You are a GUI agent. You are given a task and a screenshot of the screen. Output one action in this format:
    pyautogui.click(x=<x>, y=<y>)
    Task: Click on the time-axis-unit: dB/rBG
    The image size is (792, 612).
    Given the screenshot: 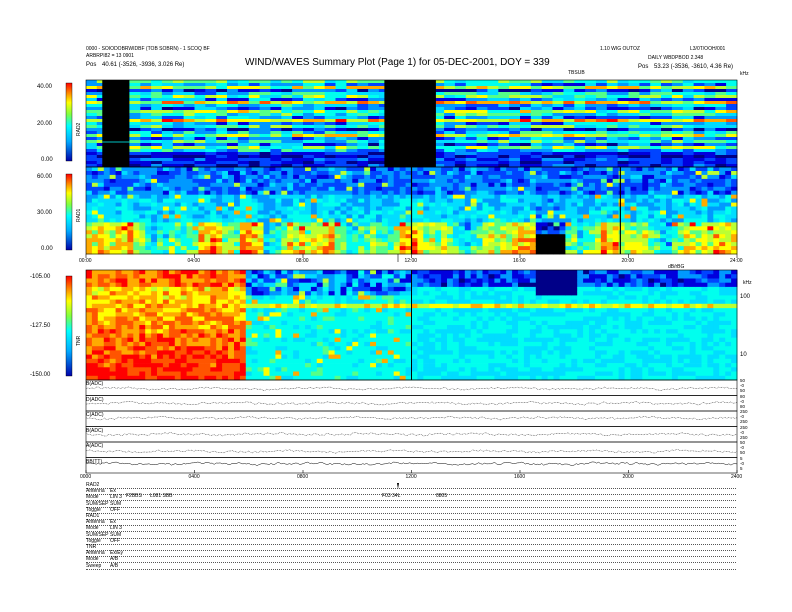 What is the action you would take?
    pyautogui.click(x=676, y=267)
    